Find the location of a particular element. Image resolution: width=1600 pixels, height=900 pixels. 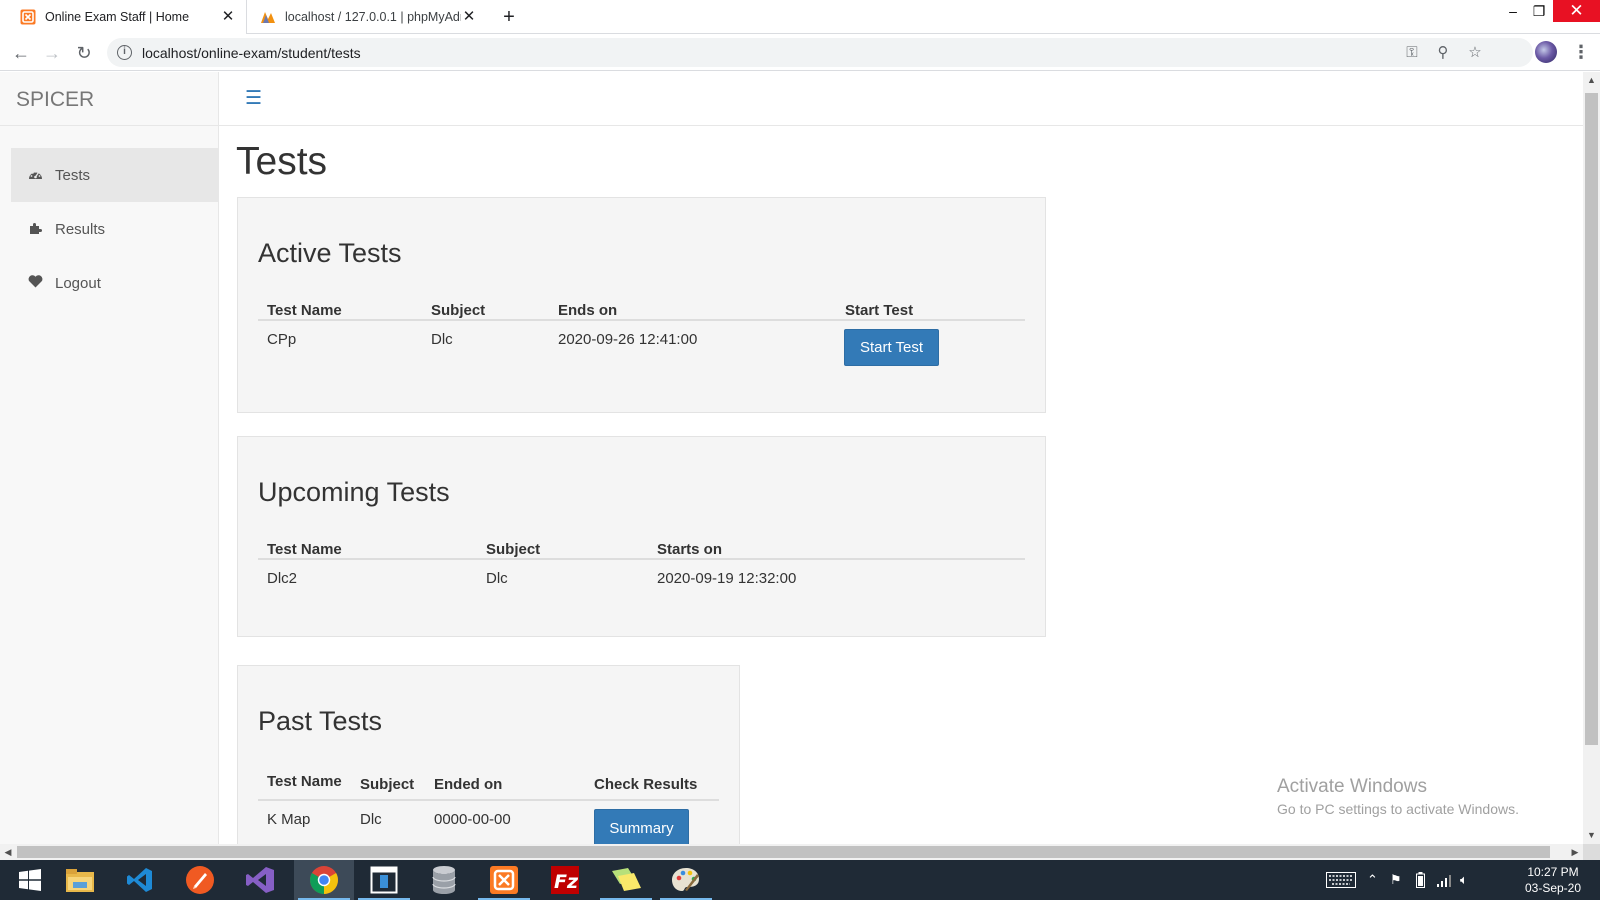

clock-time: 10:27 PM is located at coordinates (1553, 872).